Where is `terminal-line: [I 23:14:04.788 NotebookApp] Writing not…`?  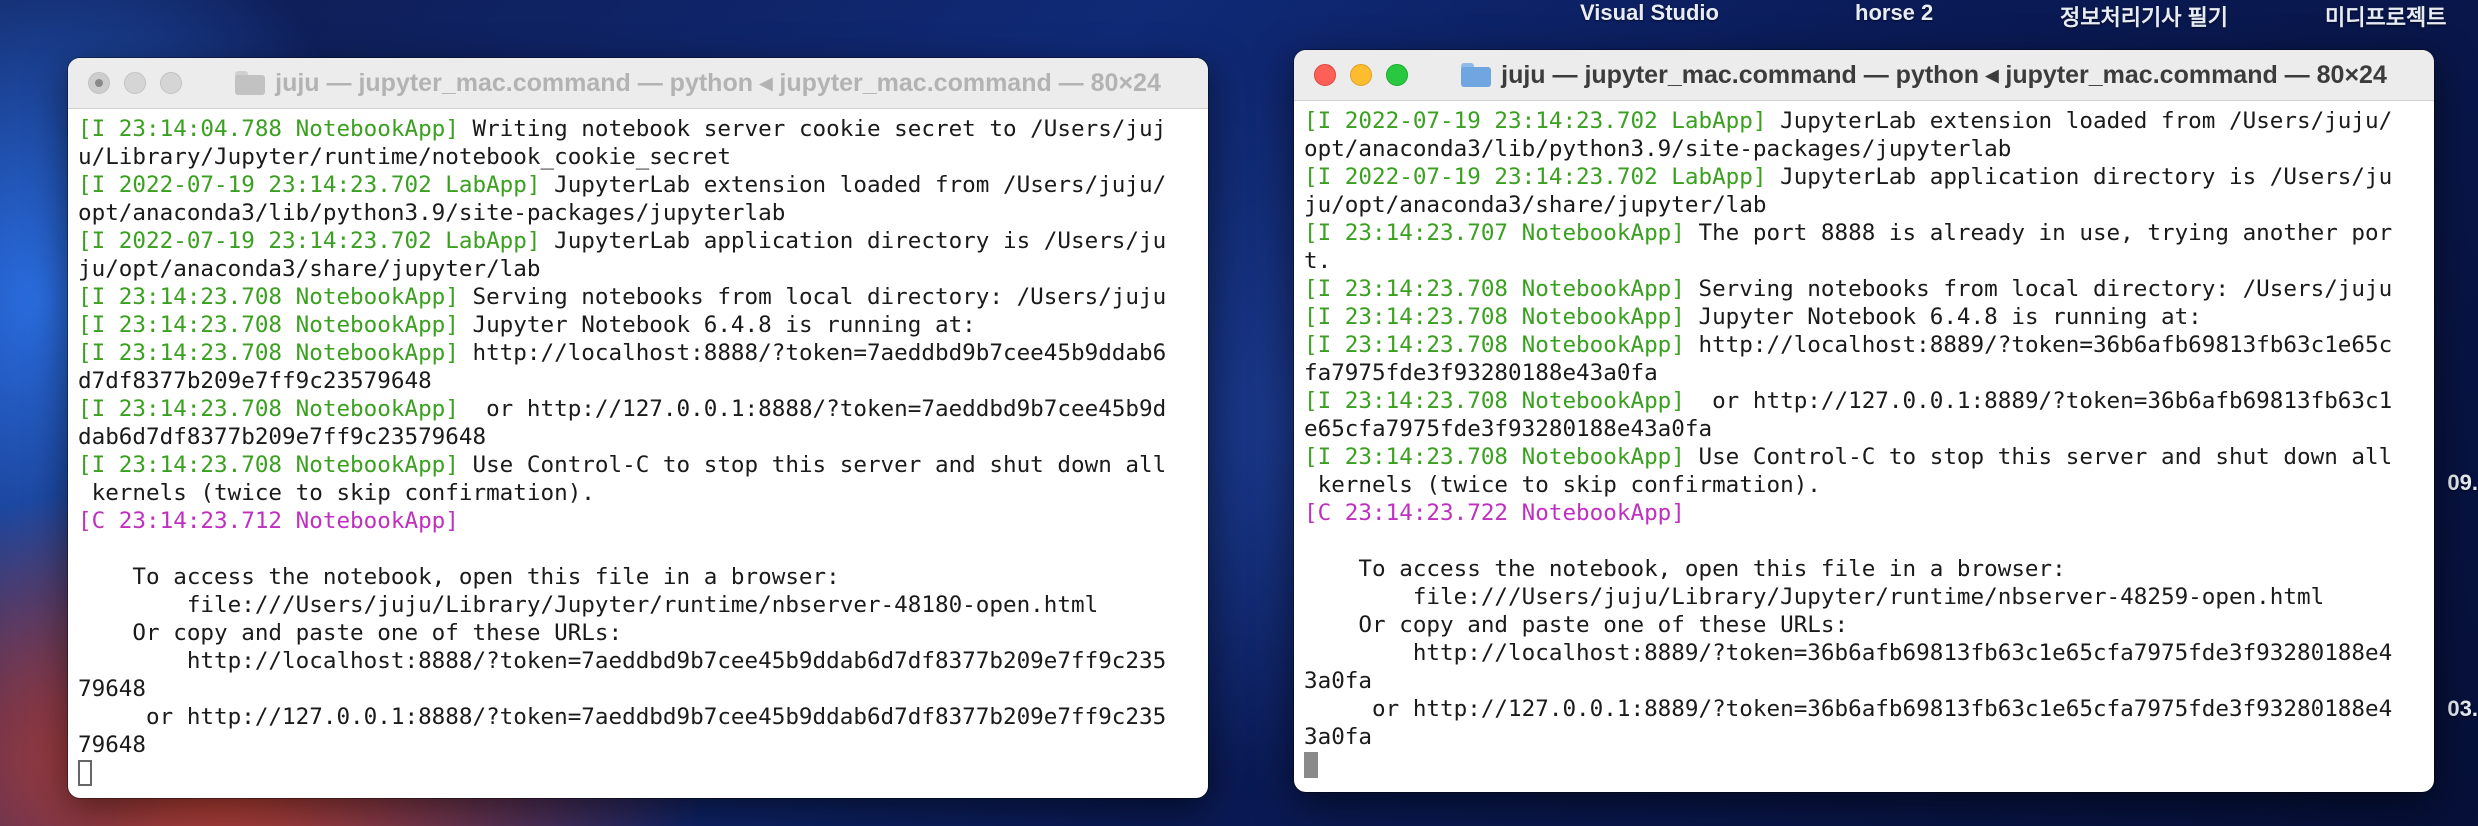 terminal-line: [I 23:14:04.788 NotebookApp] Writing not… is located at coordinates (638, 129).